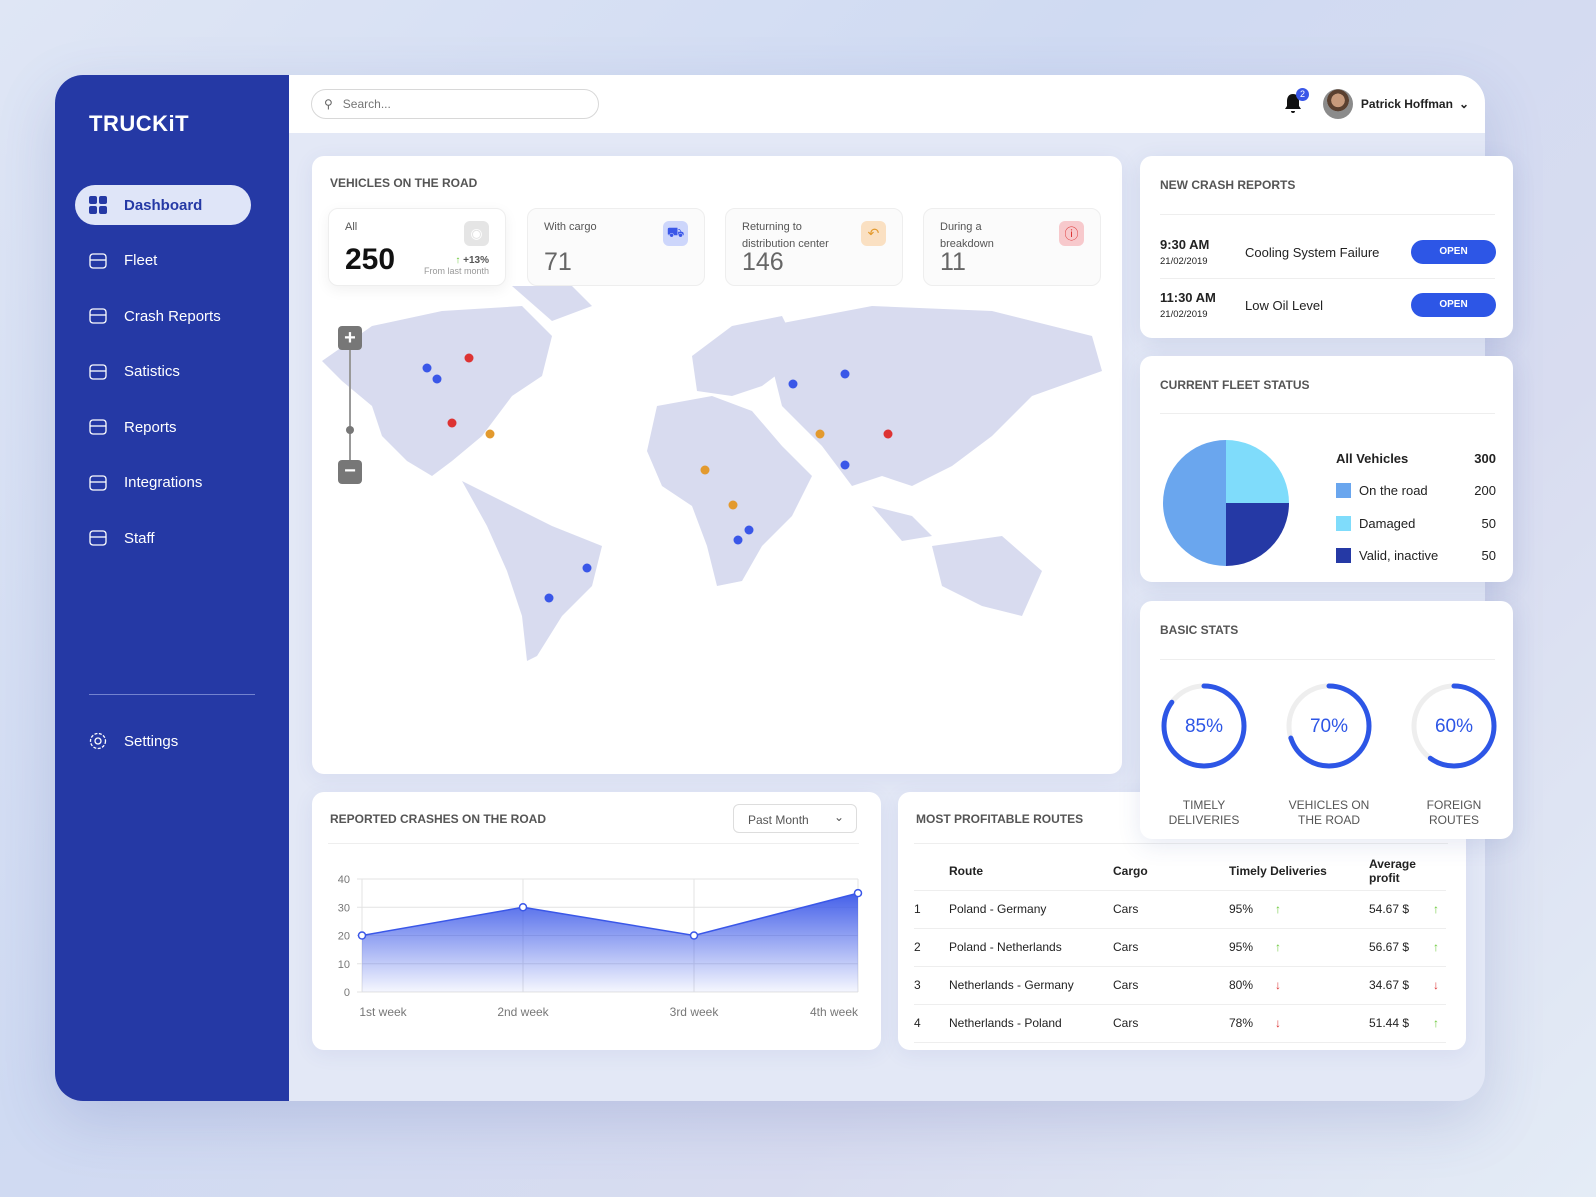 The image size is (1596, 1197). What do you see at coordinates (1241, 985) in the screenshot?
I see `timely: 80%` at bounding box center [1241, 985].